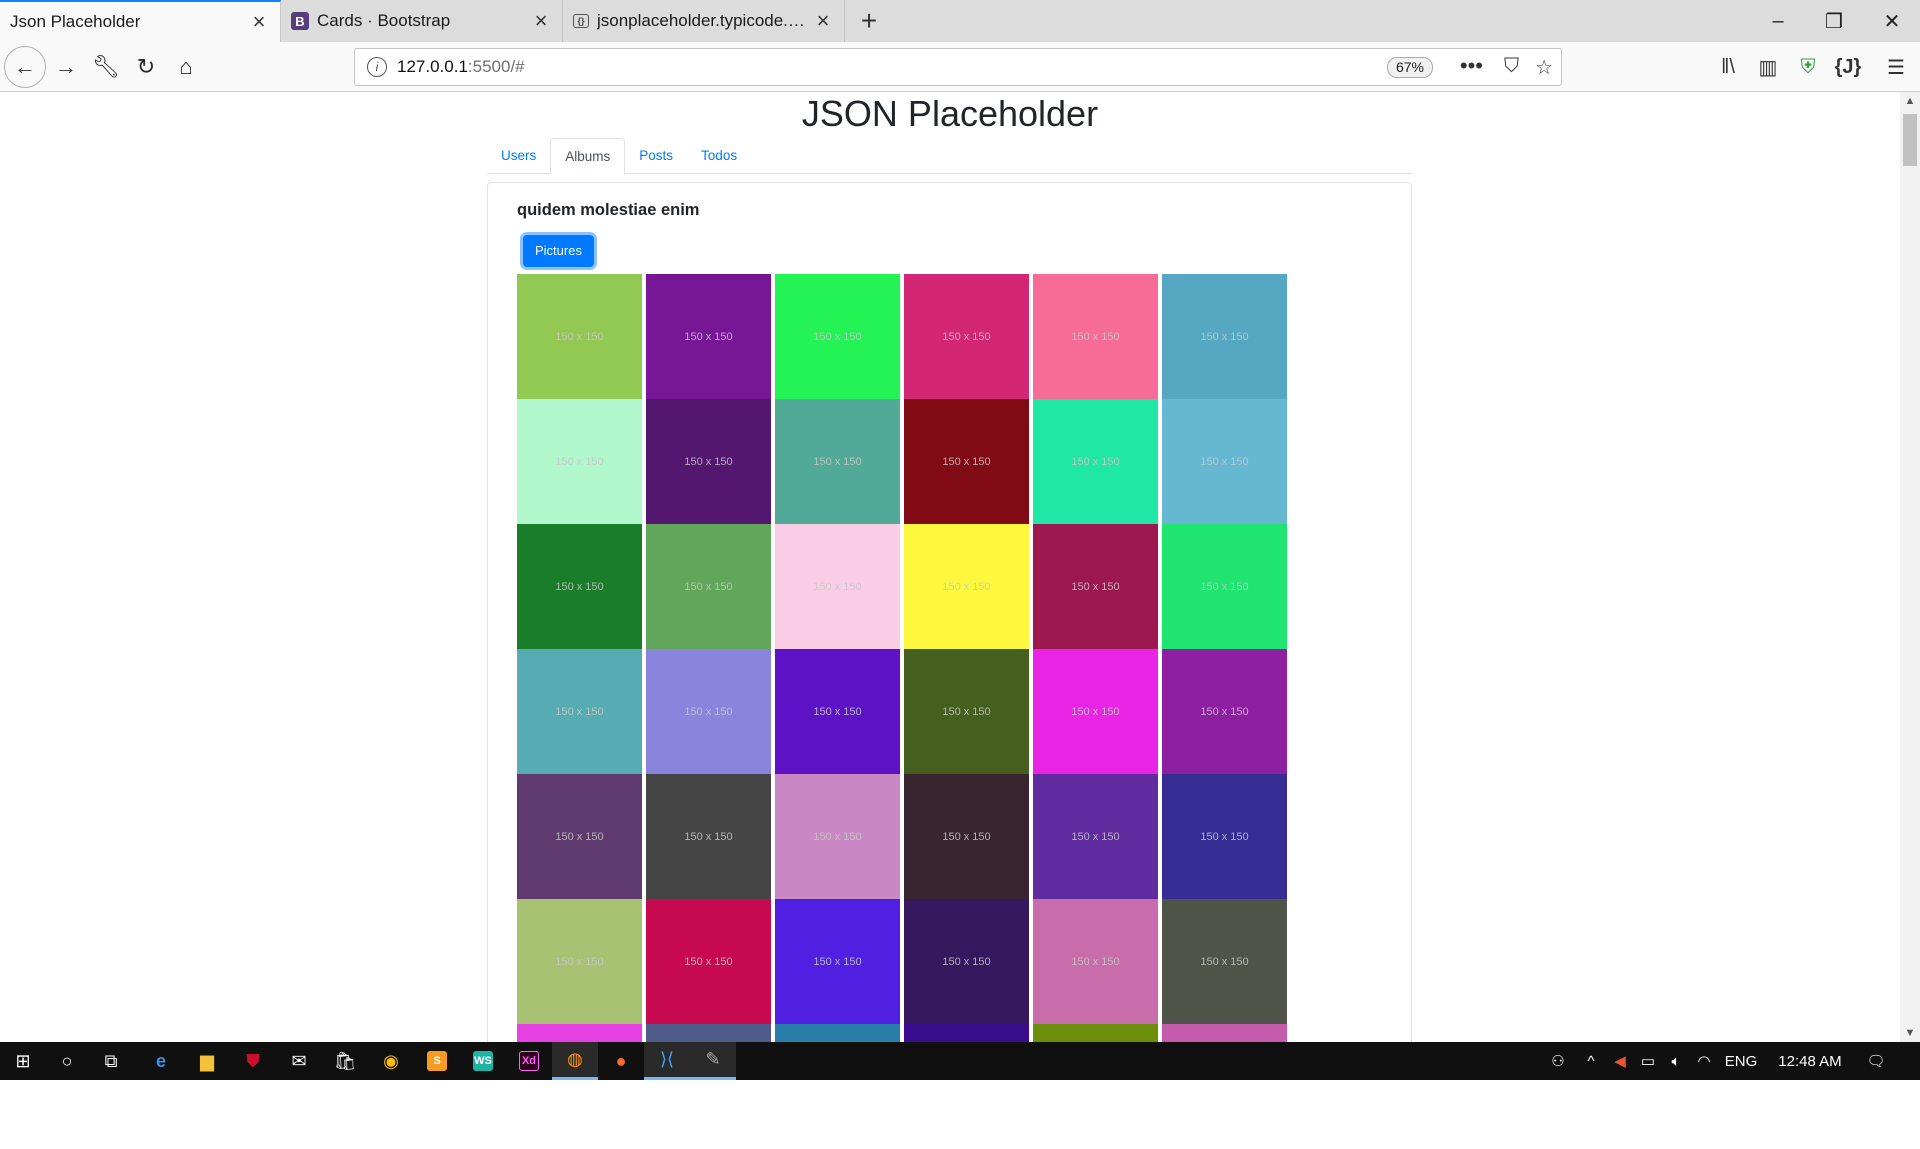 The image size is (1920, 1149). Describe the element at coordinates (1741, 1061) in the screenshot. I see `language-indicator: ENG` at that location.